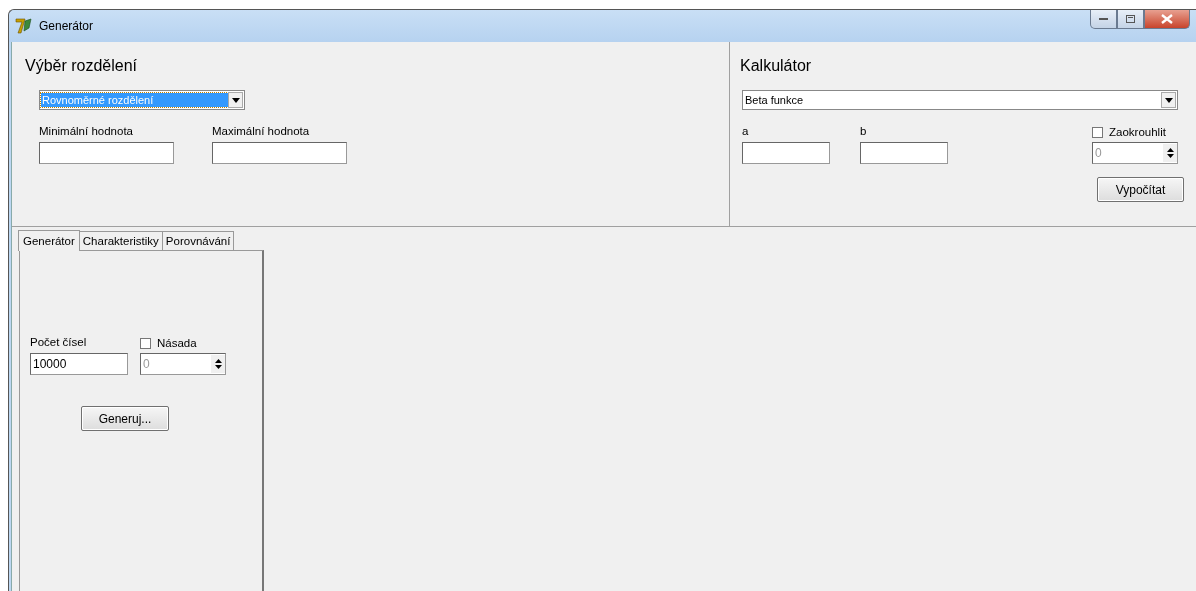 The height and width of the screenshot is (591, 1196). I want to click on close-button, so click(1167, 19).